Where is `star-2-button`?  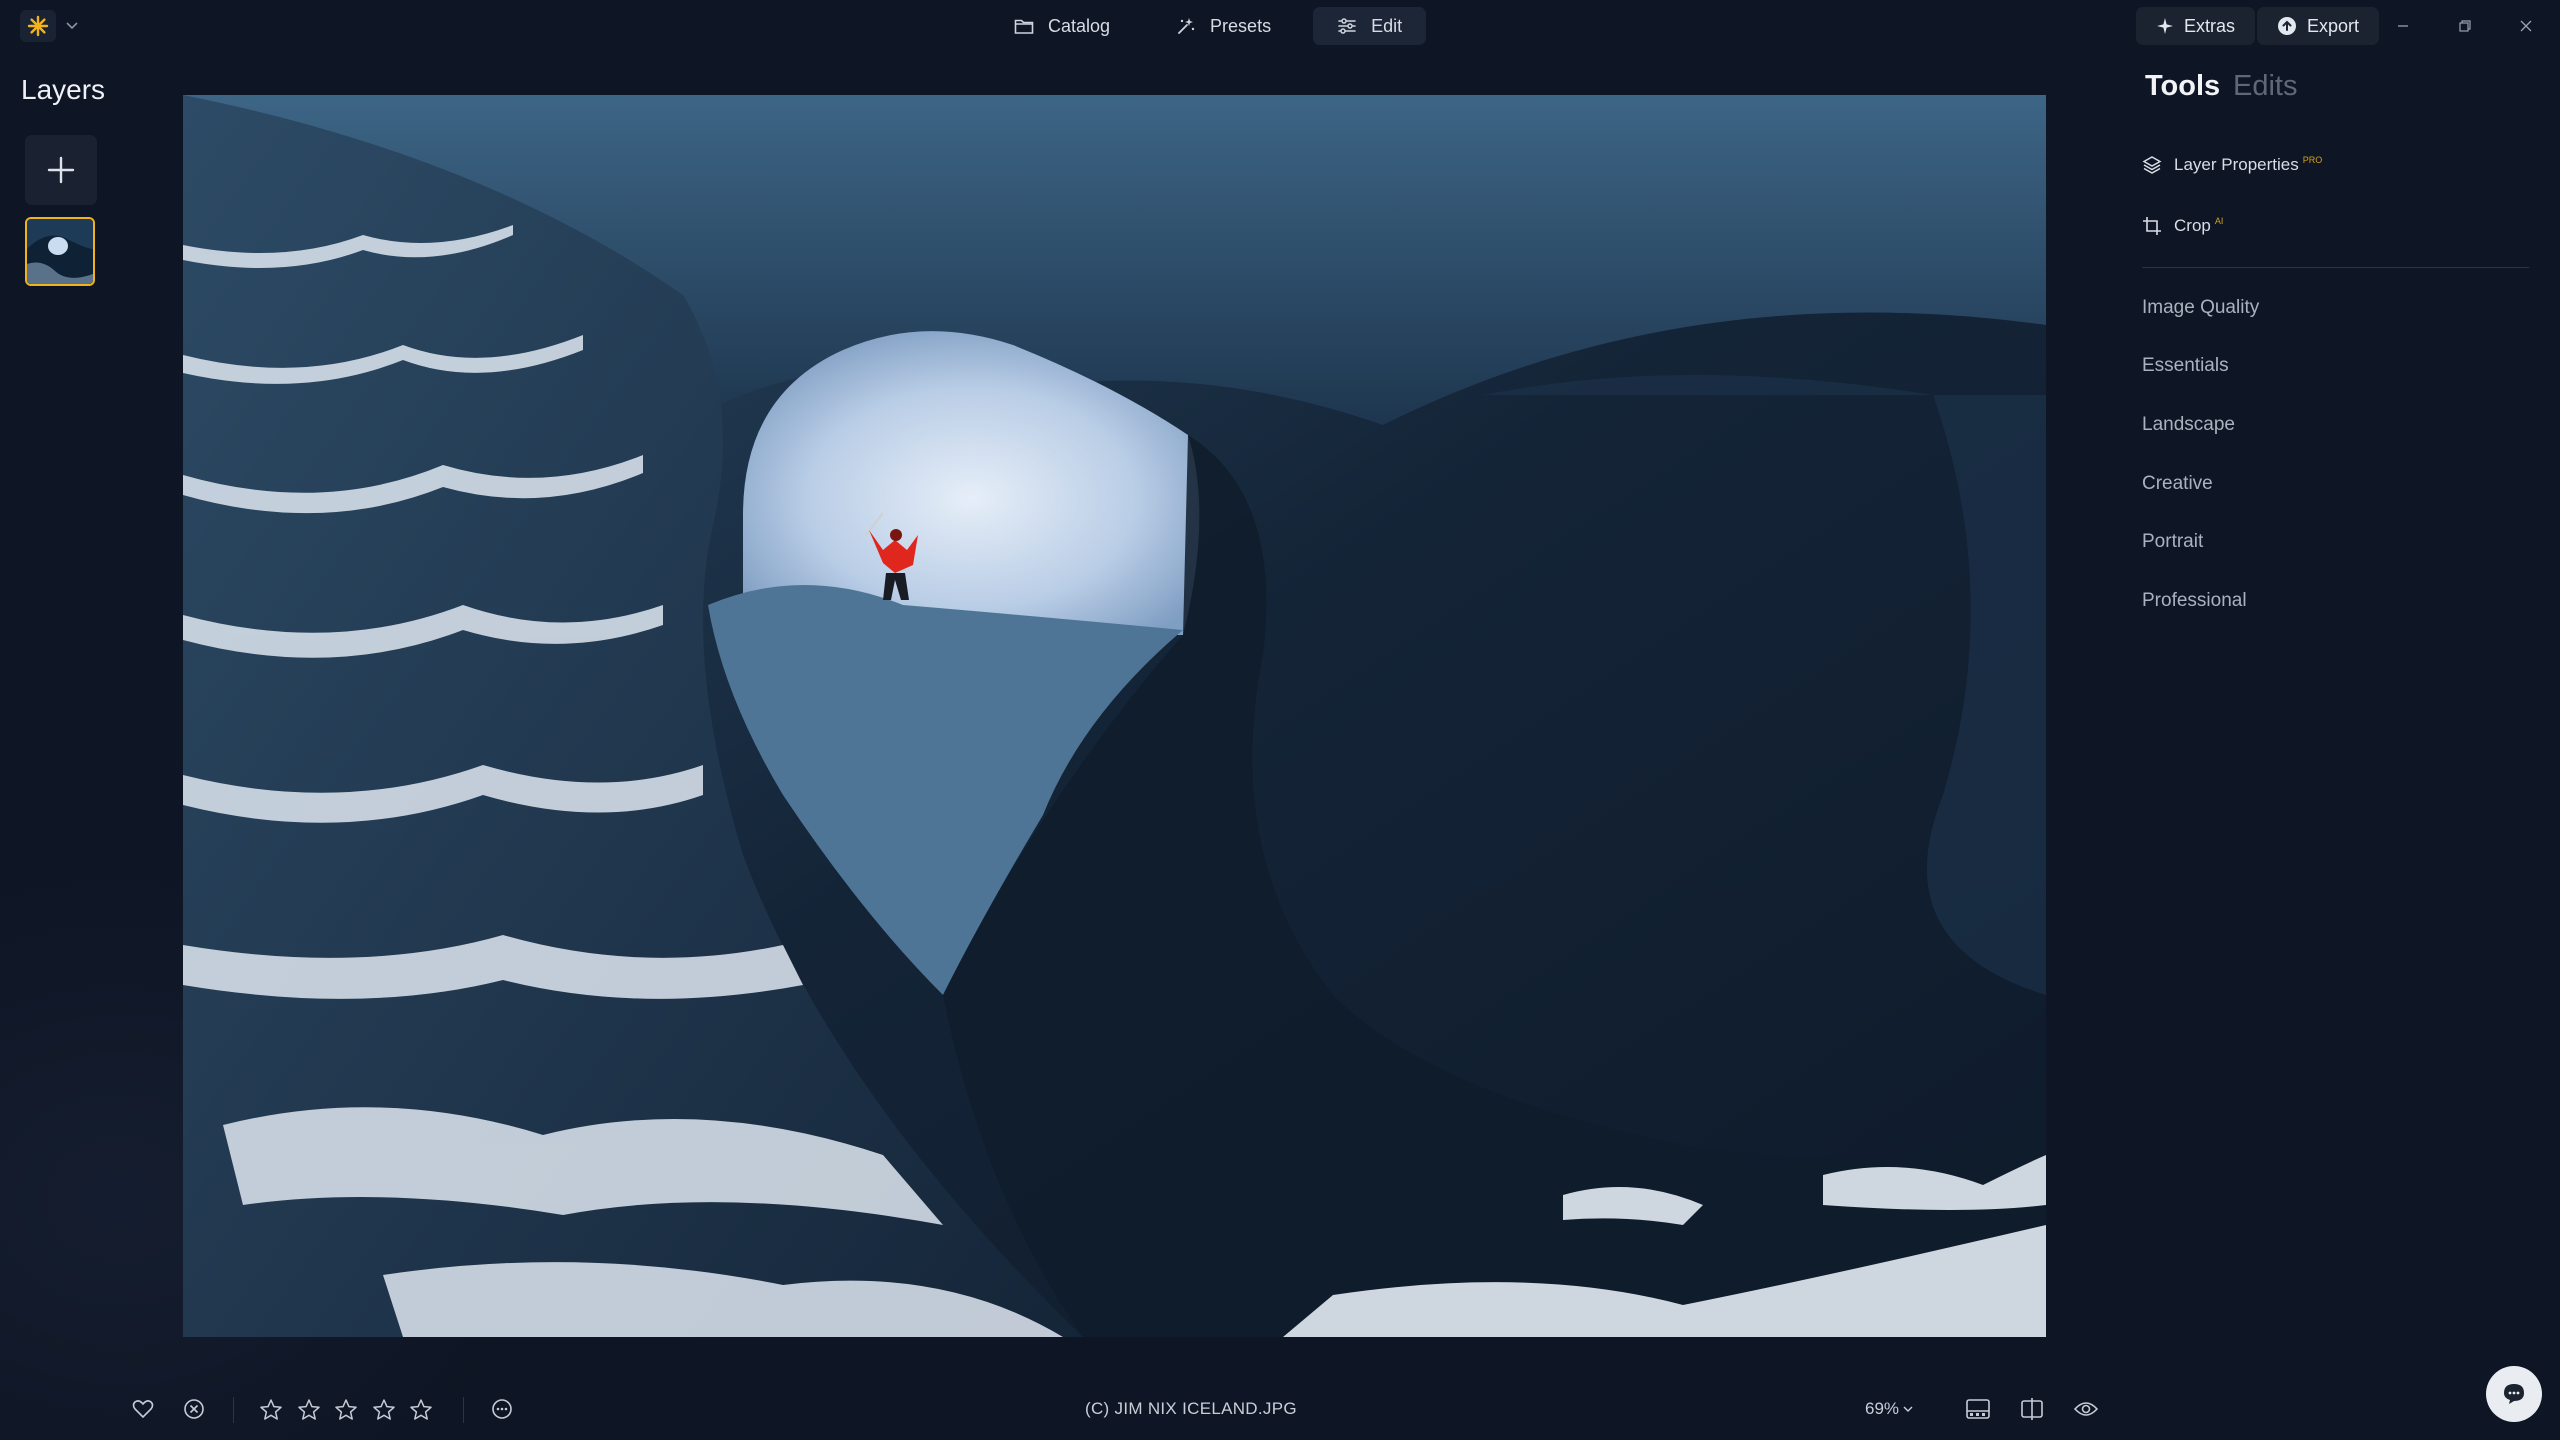
star-2-button is located at coordinates (309, 1409).